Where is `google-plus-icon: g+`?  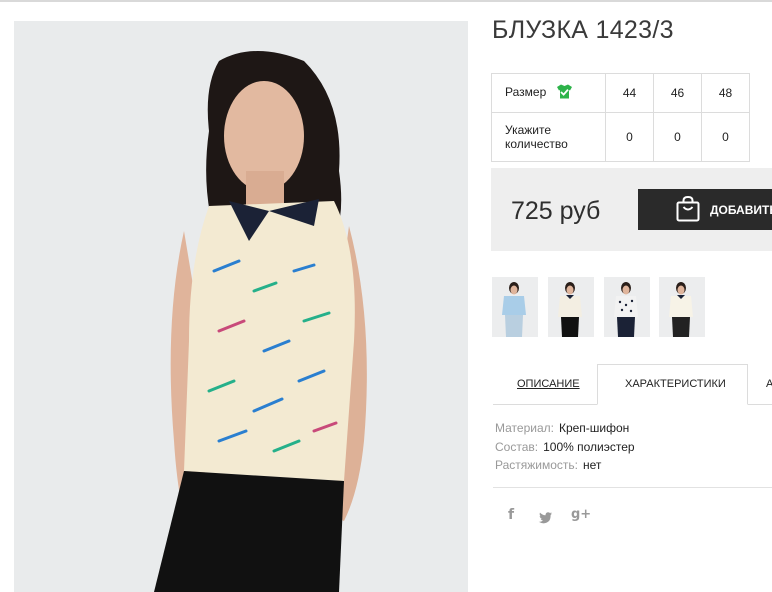
google-plus-icon: g+ is located at coordinates (581, 514).